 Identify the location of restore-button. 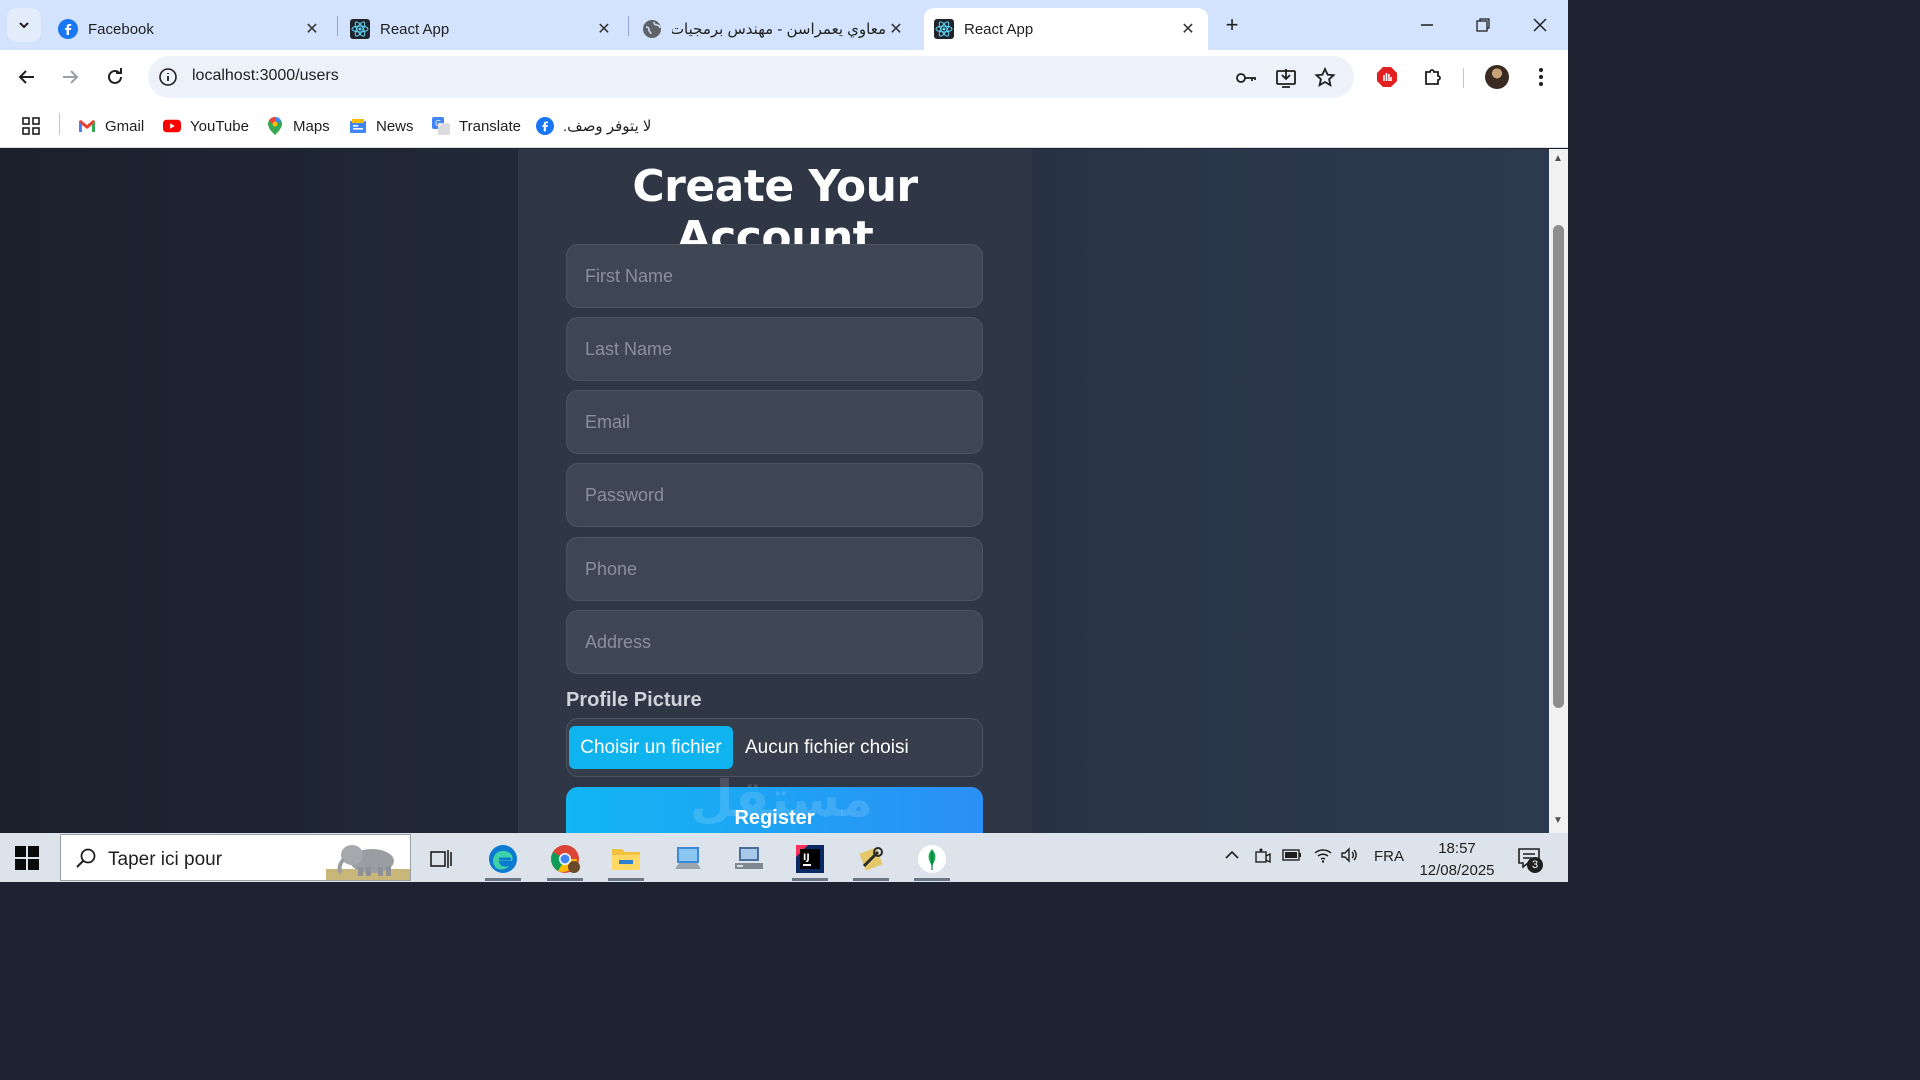
(1483, 25).